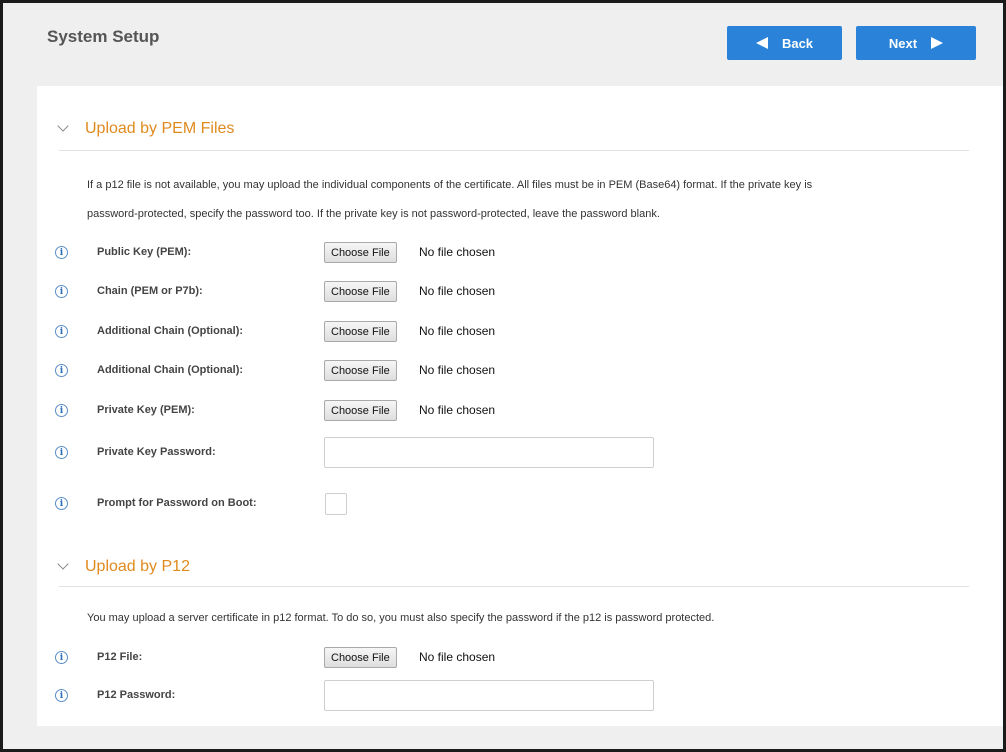 The image size is (1006, 752). Describe the element at coordinates (513, 505) in the screenshot. I see `prompt-password-row: i Prompt for Password on Boot:` at that location.